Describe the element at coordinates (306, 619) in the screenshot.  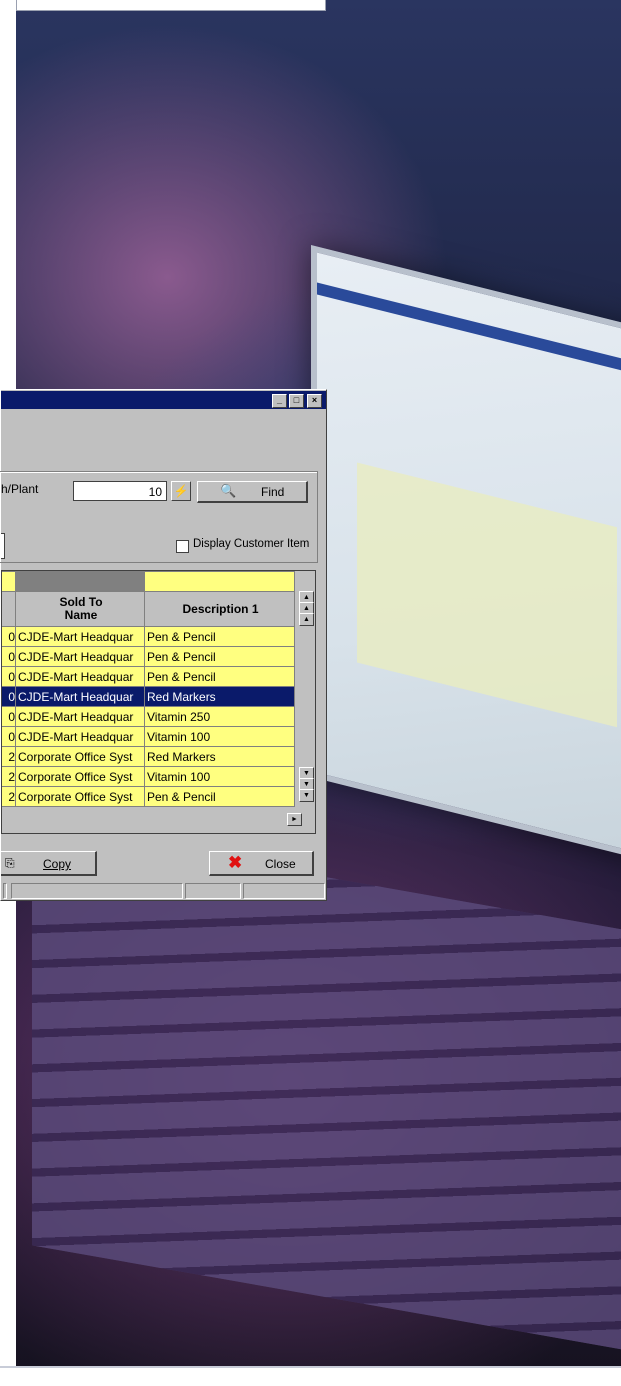
I see `scroll-up-icon: ▲` at that location.